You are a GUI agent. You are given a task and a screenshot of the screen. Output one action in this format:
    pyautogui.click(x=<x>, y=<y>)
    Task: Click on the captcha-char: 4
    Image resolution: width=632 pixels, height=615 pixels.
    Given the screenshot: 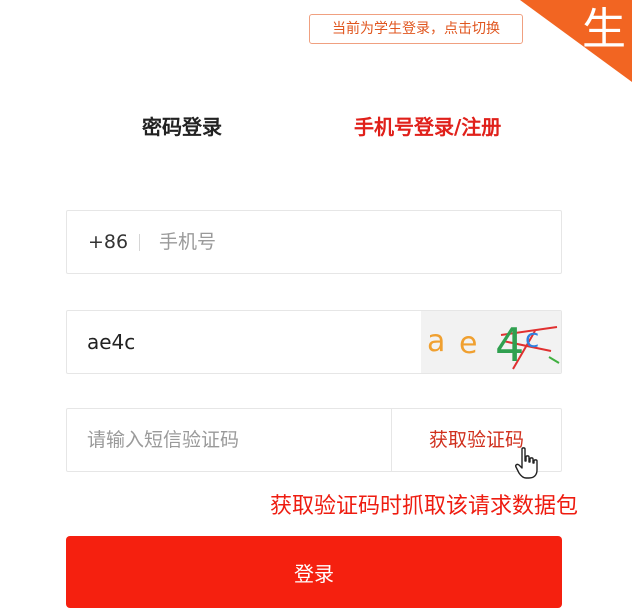 What is the action you would take?
    pyautogui.click(x=509, y=345)
    